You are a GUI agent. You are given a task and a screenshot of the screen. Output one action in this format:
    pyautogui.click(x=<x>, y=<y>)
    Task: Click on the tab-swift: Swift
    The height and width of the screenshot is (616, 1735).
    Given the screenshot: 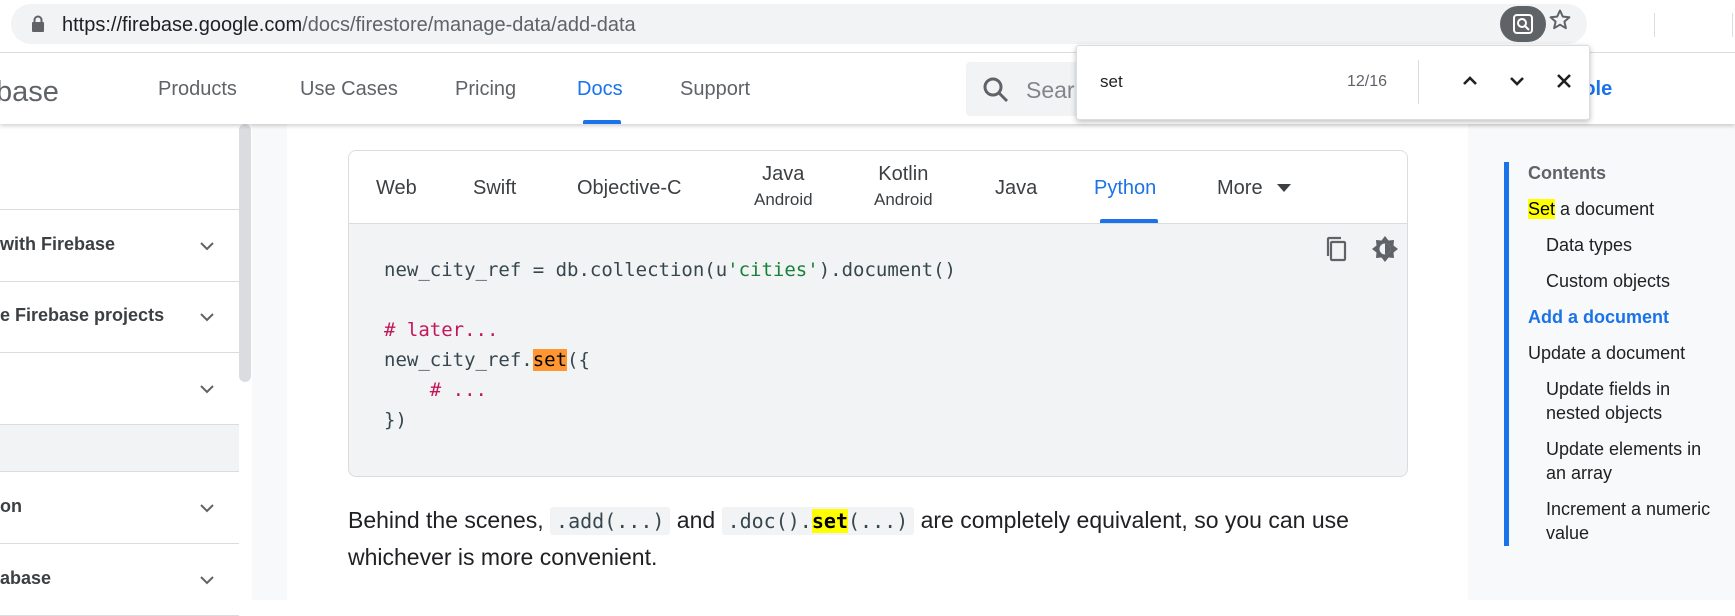 What is the action you would take?
    pyautogui.click(x=494, y=188)
    